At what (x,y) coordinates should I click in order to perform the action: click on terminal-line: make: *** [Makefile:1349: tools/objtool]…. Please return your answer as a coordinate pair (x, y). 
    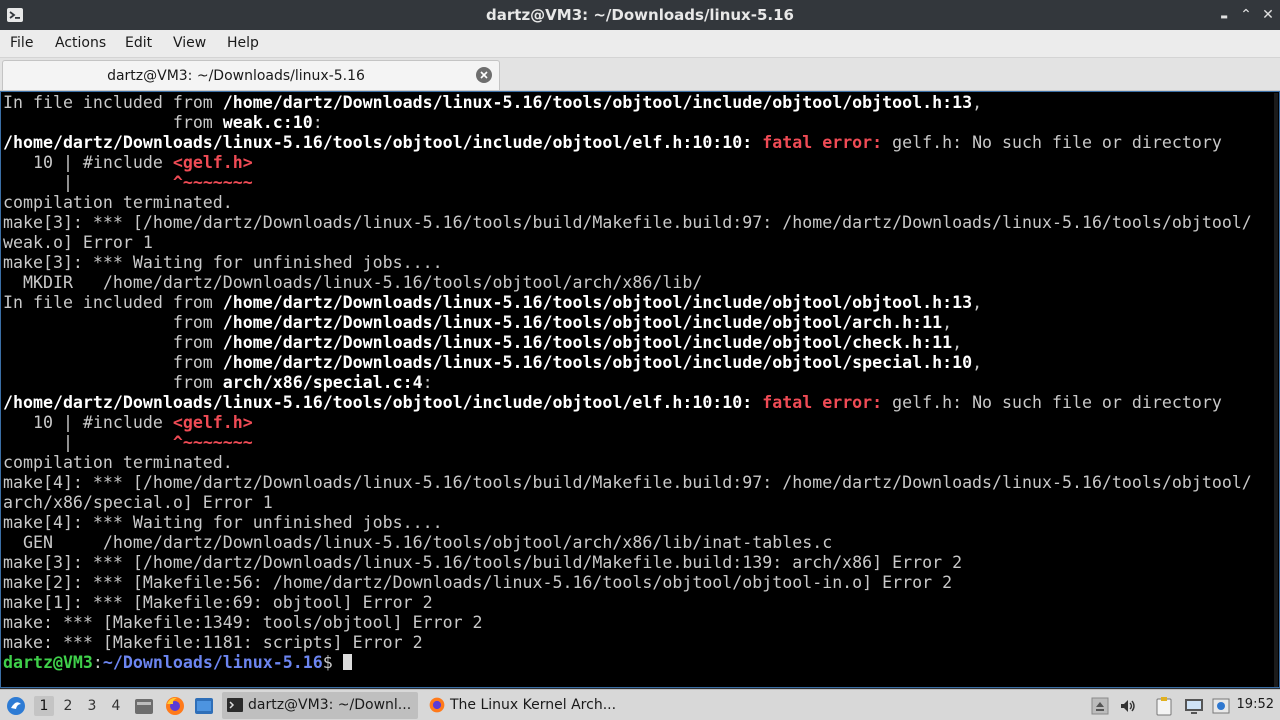
    Looking at the image, I should click on (627, 623).